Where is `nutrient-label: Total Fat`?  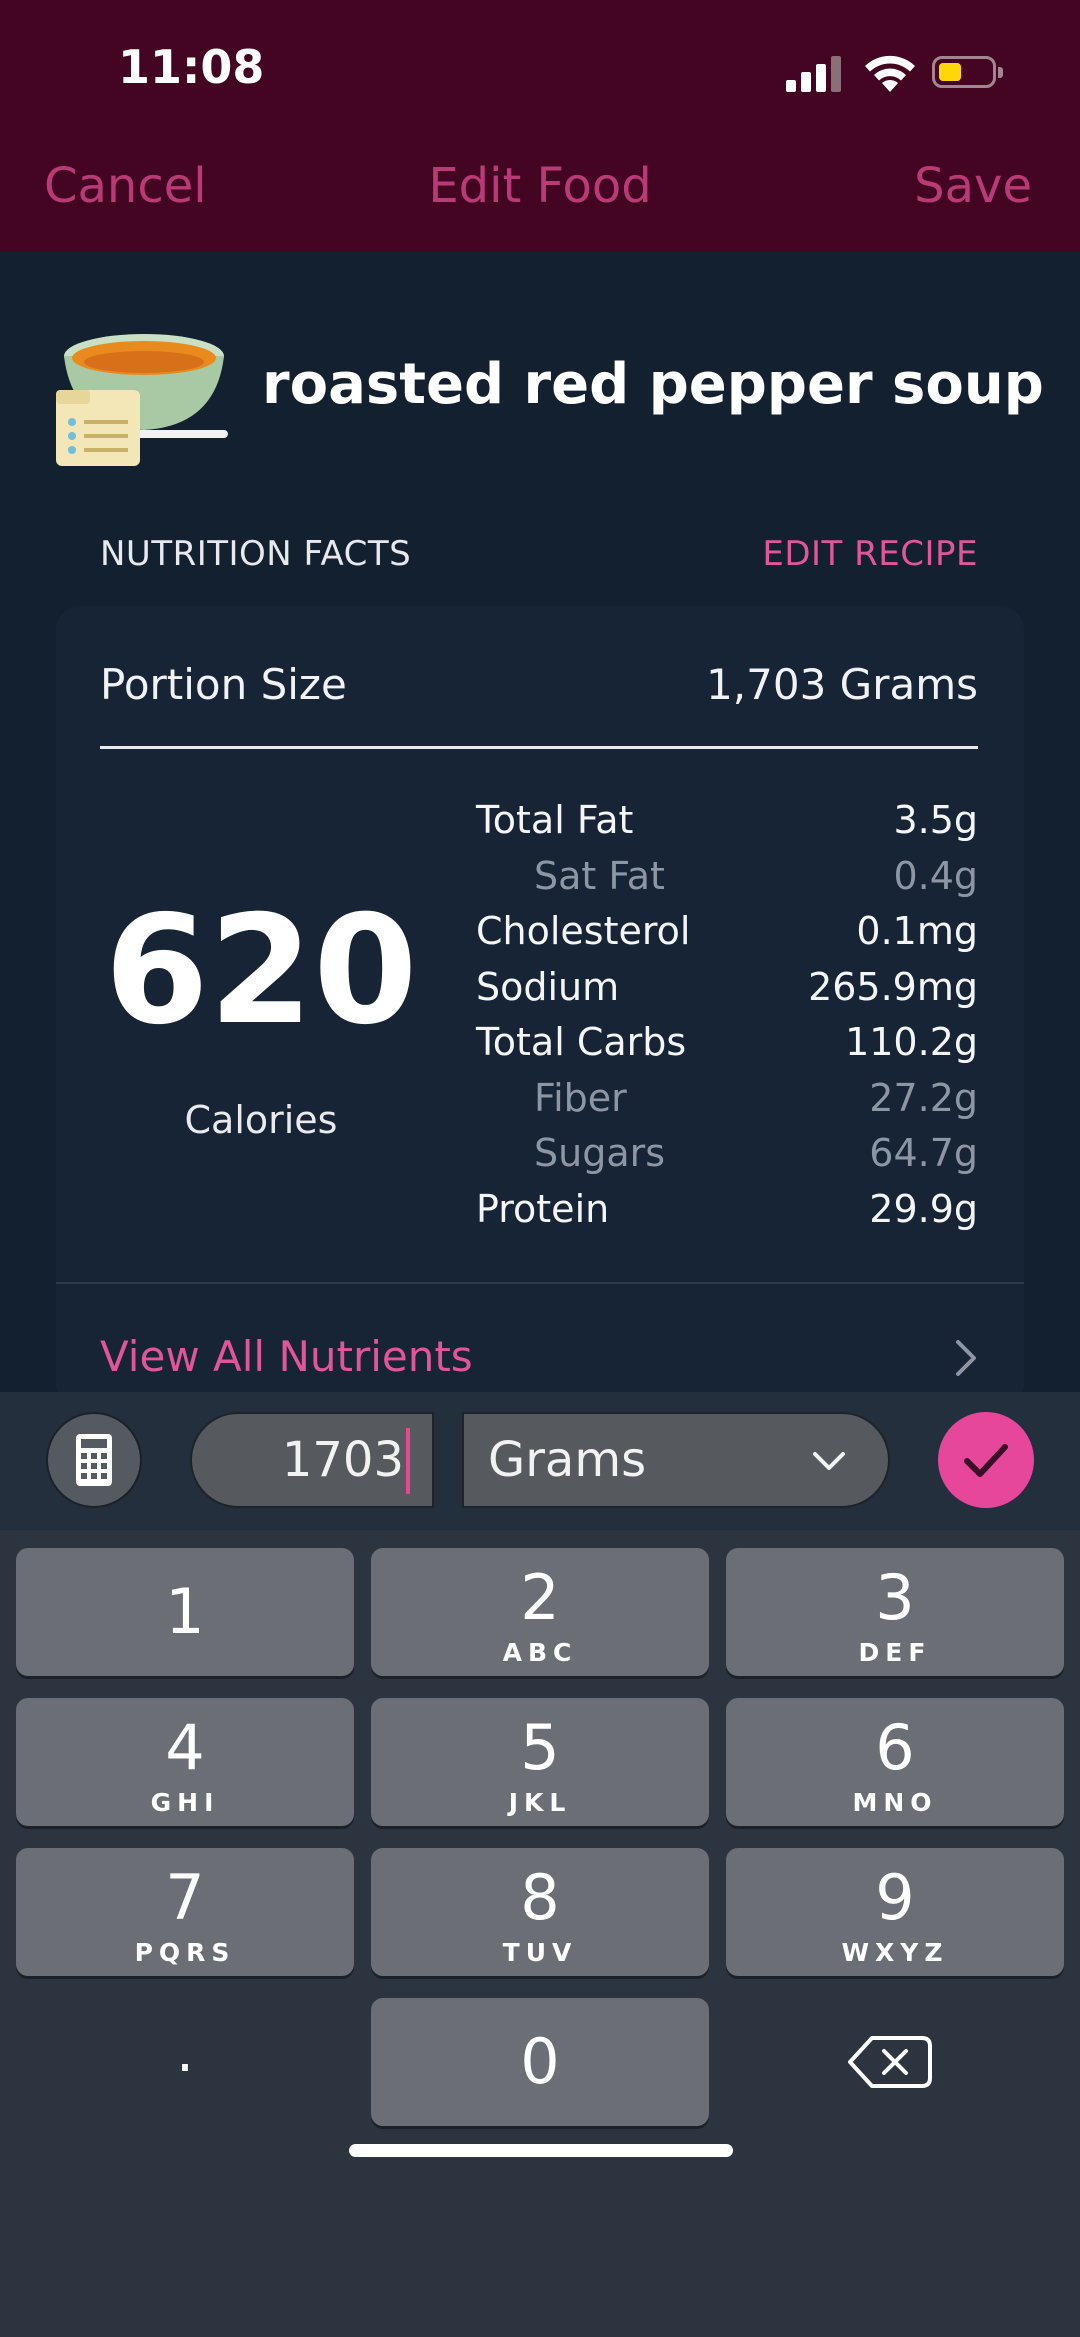
nutrient-label: Total Fat is located at coordinates (555, 820).